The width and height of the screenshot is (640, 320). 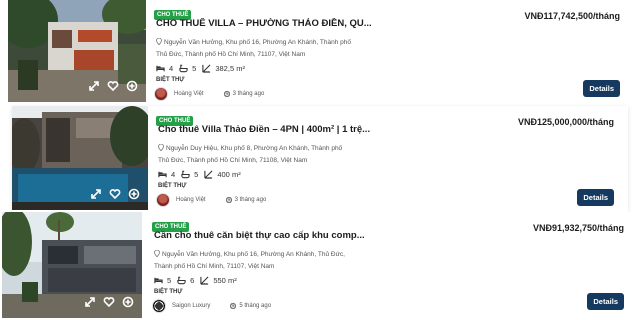 What do you see at coordinates (211, 306) in the screenshot?
I see `agent-info: Saigon Luxury 5 tháng ago` at bounding box center [211, 306].